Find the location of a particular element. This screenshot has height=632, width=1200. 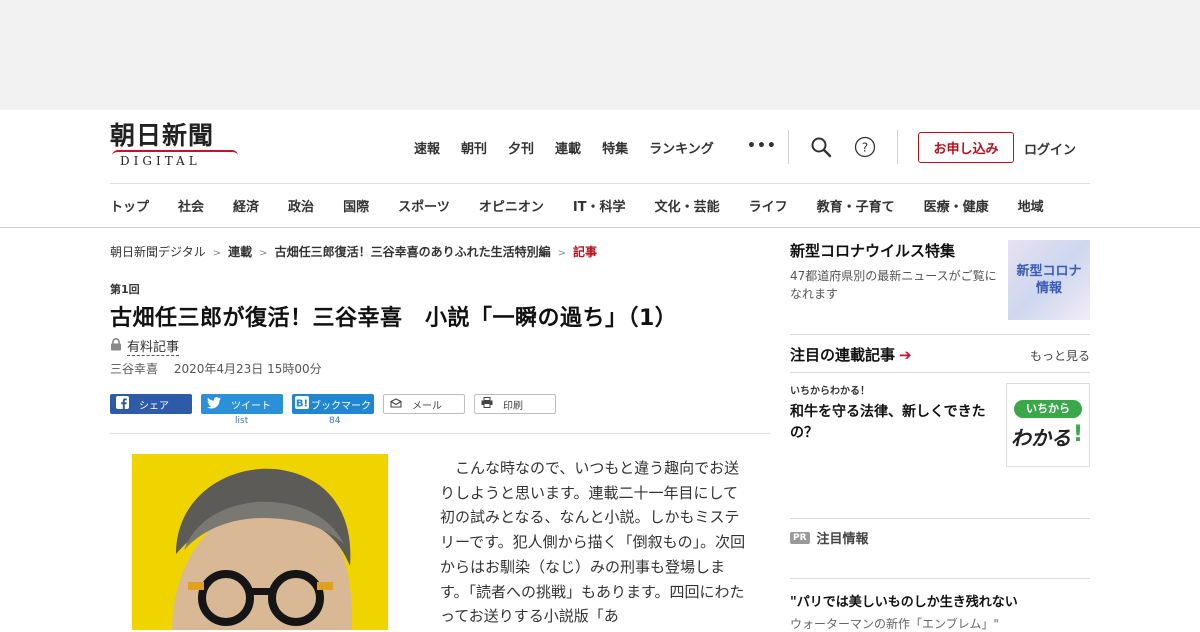

mail-share-button: メール is located at coordinates (424, 404).